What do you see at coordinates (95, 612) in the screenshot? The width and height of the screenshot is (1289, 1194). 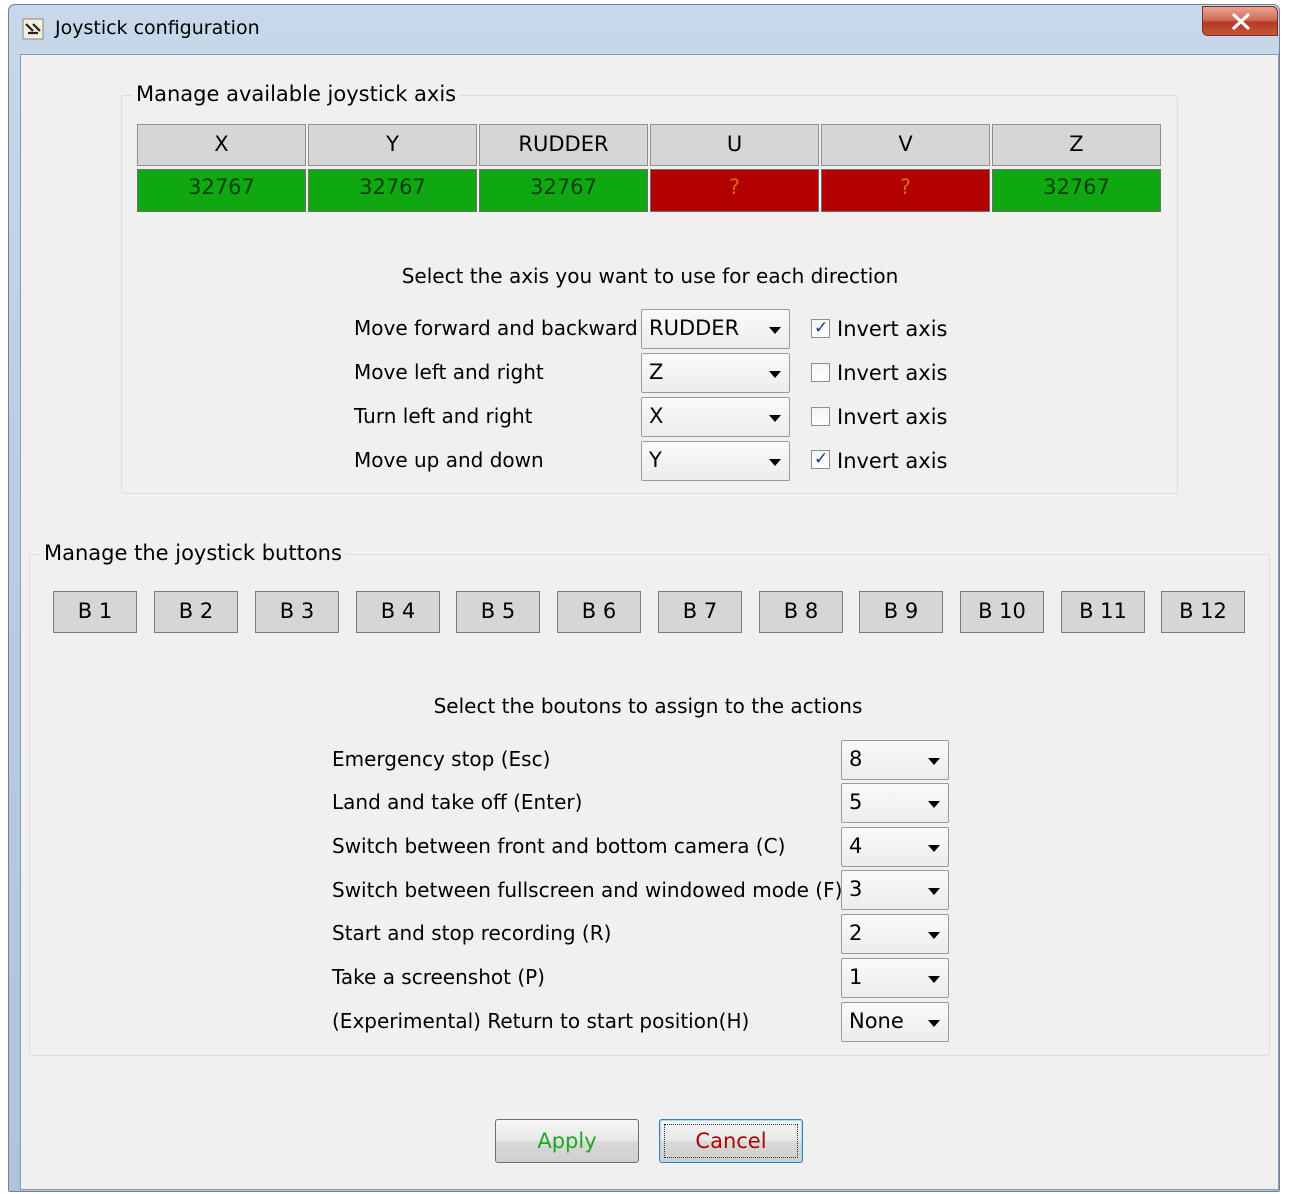 I see `joystick-button-1: B 1` at bounding box center [95, 612].